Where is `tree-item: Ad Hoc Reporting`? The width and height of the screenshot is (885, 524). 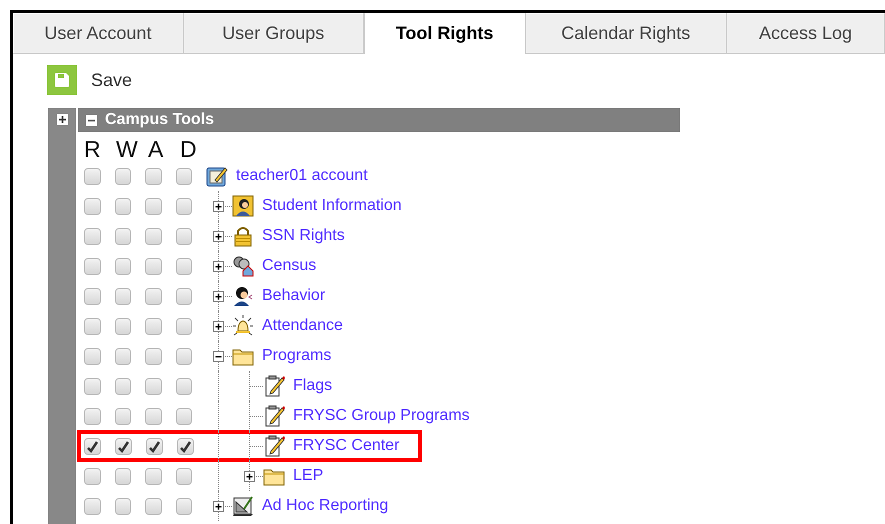
tree-item: Ad Hoc Reporting is located at coordinates (325, 506).